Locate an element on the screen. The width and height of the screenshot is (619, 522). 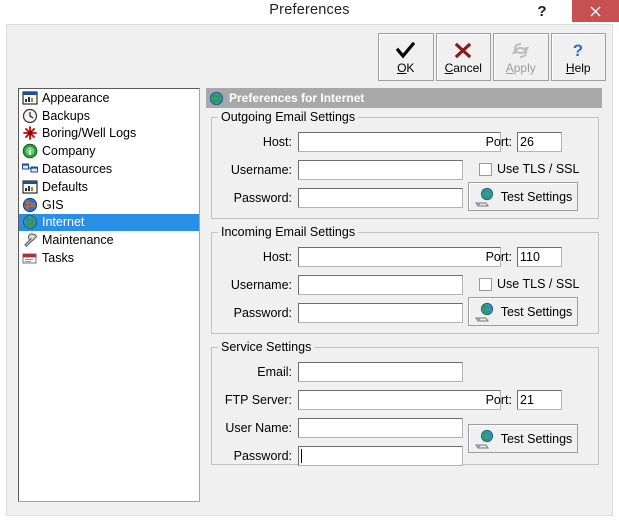
sidebar-item-tasks: Tasks is located at coordinates (109, 258).